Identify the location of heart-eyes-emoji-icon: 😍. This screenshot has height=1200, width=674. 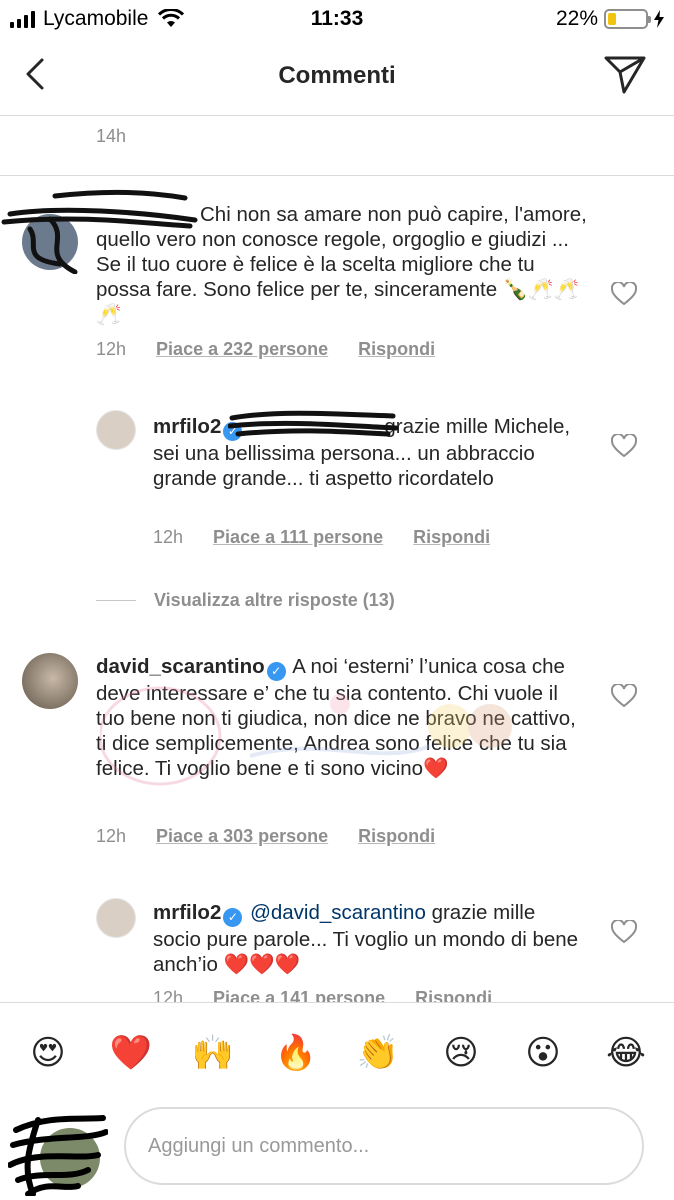
(48, 1053).